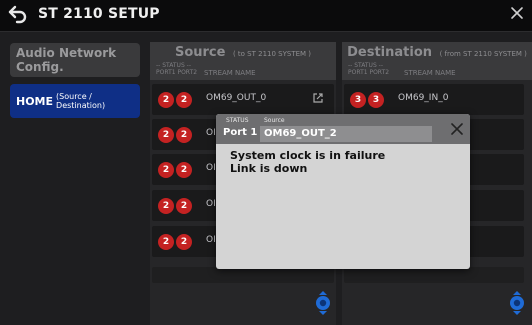  Describe the element at coordinates (423, 98) in the screenshot. I see `stream-name: OM69_IN_0` at that location.